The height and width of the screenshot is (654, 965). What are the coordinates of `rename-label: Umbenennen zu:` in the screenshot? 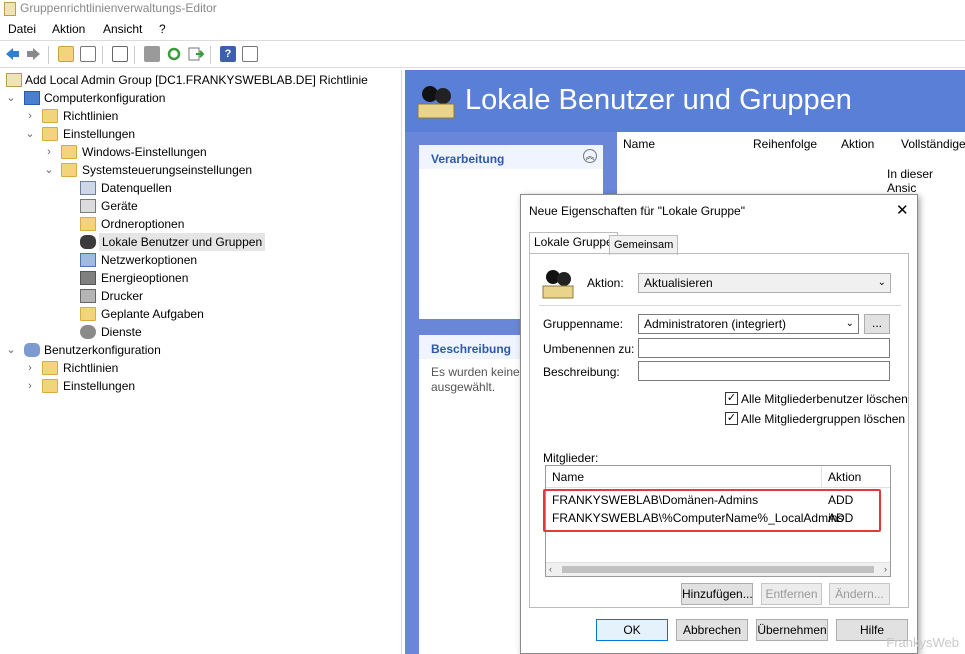 It's located at (589, 349).